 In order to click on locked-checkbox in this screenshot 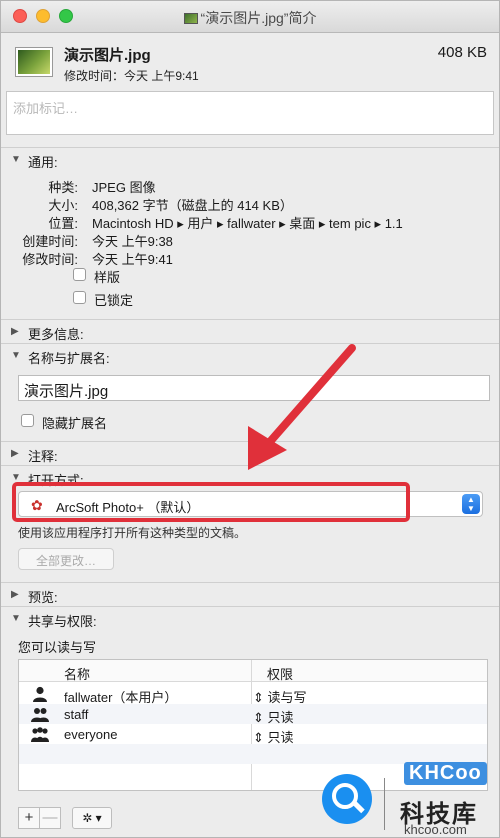, I will do `click(79, 297)`.